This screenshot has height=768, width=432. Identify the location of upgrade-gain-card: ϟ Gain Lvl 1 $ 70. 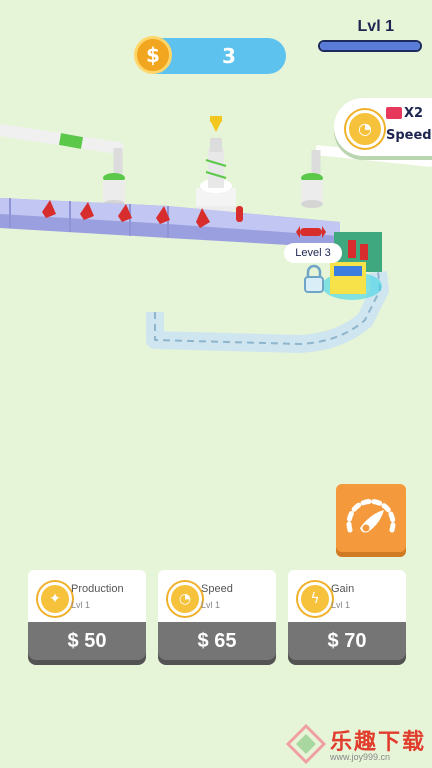
(347, 618).